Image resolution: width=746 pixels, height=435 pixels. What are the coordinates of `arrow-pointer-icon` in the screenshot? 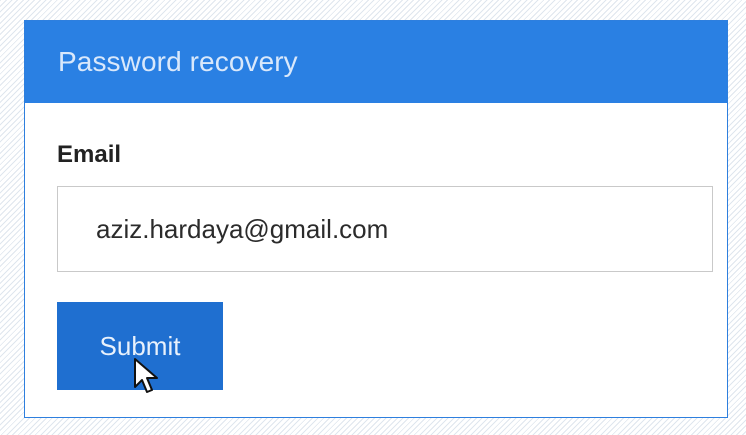 It's located at (146, 375).